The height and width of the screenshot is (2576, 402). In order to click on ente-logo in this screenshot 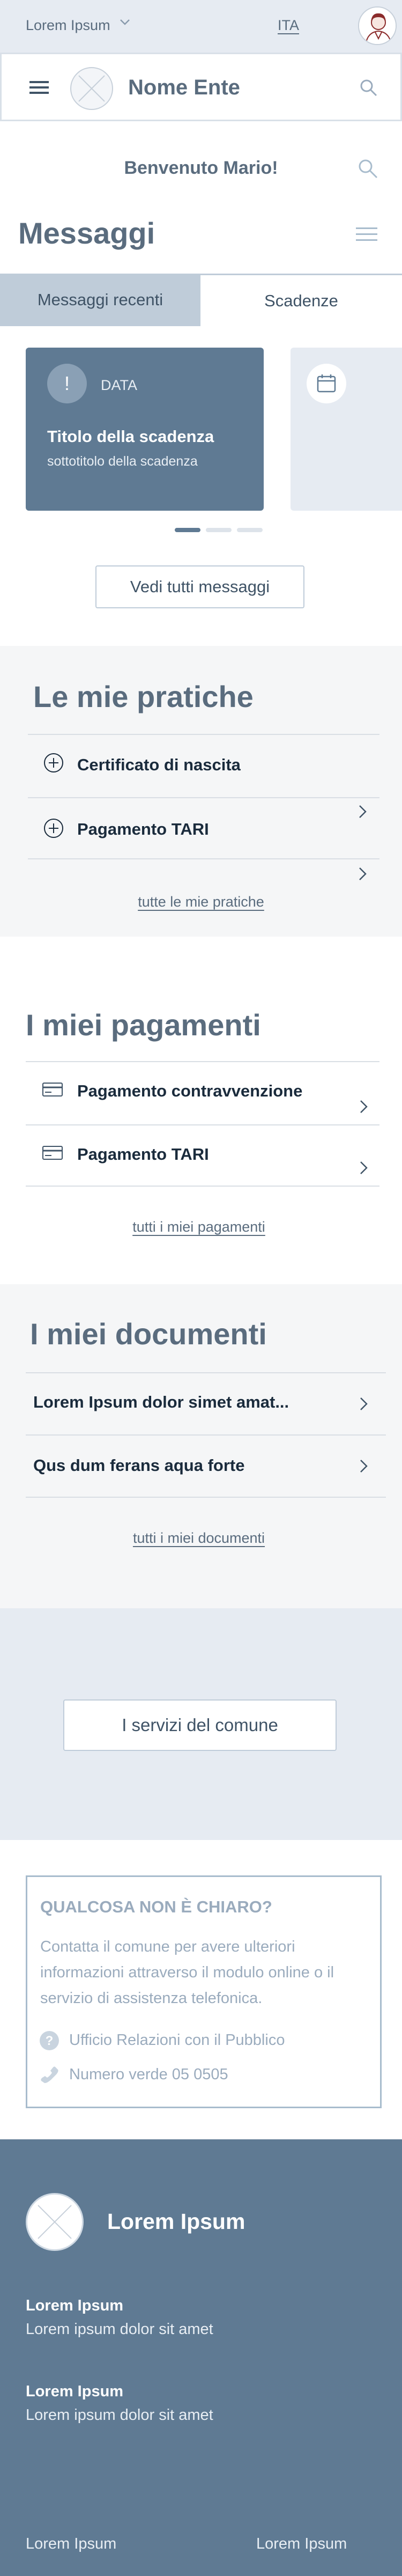, I will do `click(91, 88)`.